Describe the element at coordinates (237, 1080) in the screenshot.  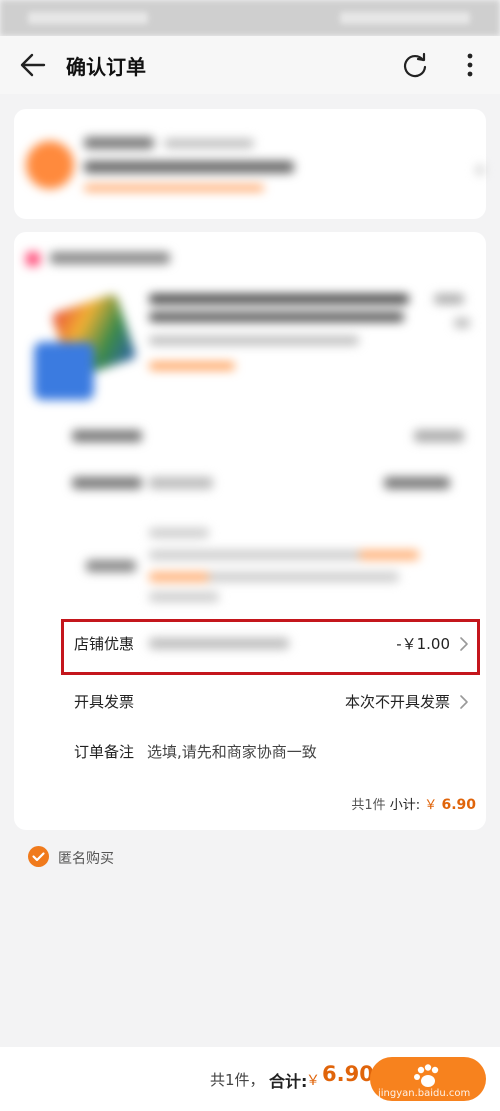
I see `total-count: 共1件，` at that location.